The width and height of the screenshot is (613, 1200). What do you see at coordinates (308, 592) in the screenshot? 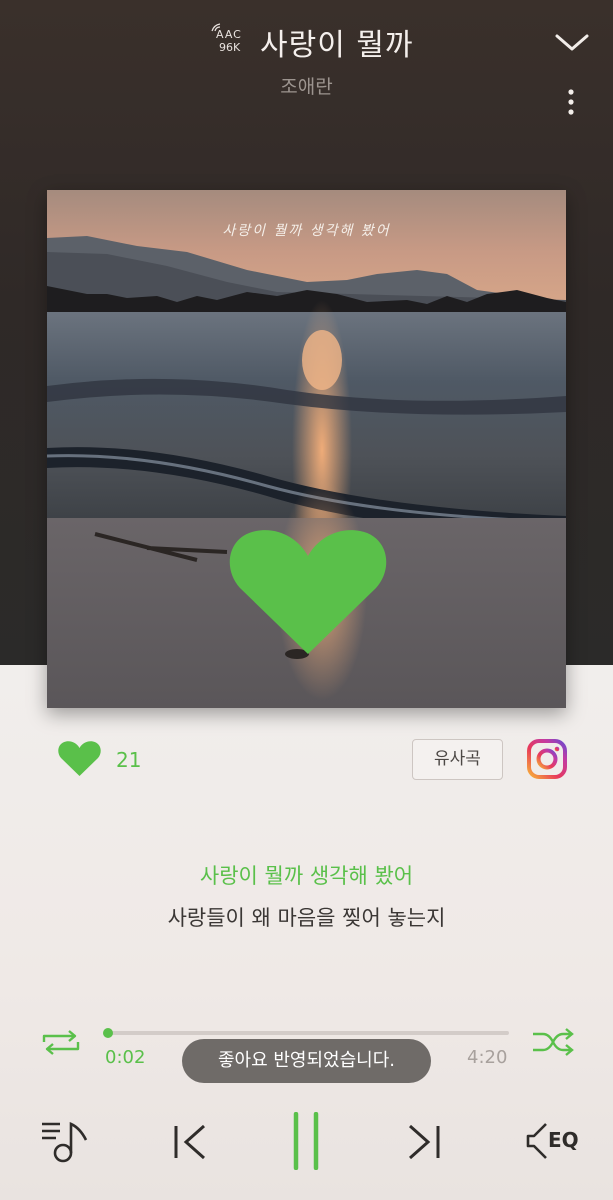
I see `like-animation-heart-icon` at bounding box center [308, 592].